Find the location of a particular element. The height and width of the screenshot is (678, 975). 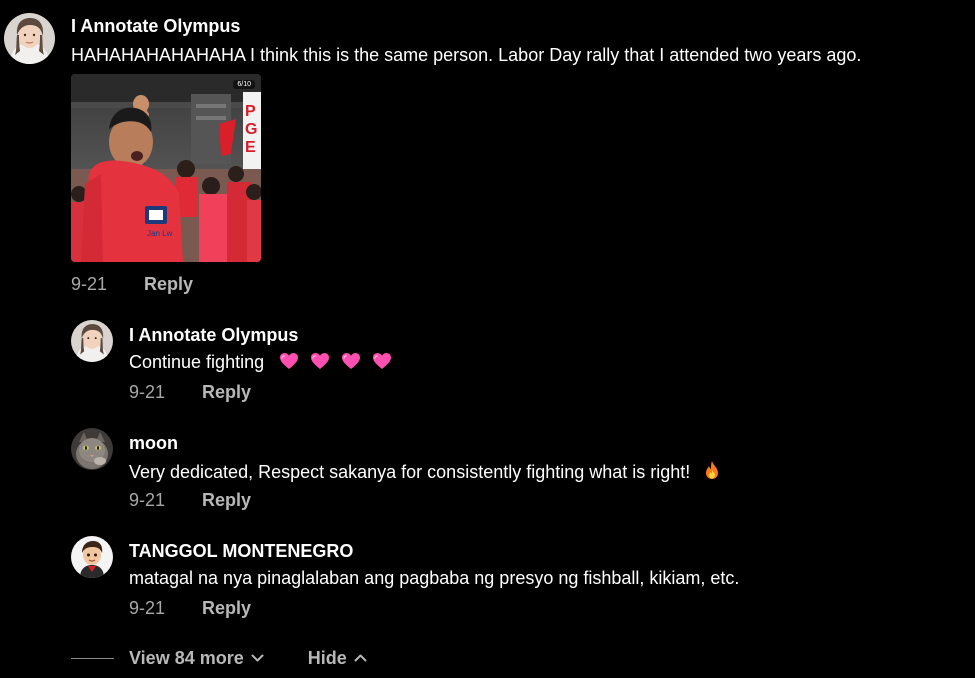

svg-text: E is located at coordinates (250, 147).